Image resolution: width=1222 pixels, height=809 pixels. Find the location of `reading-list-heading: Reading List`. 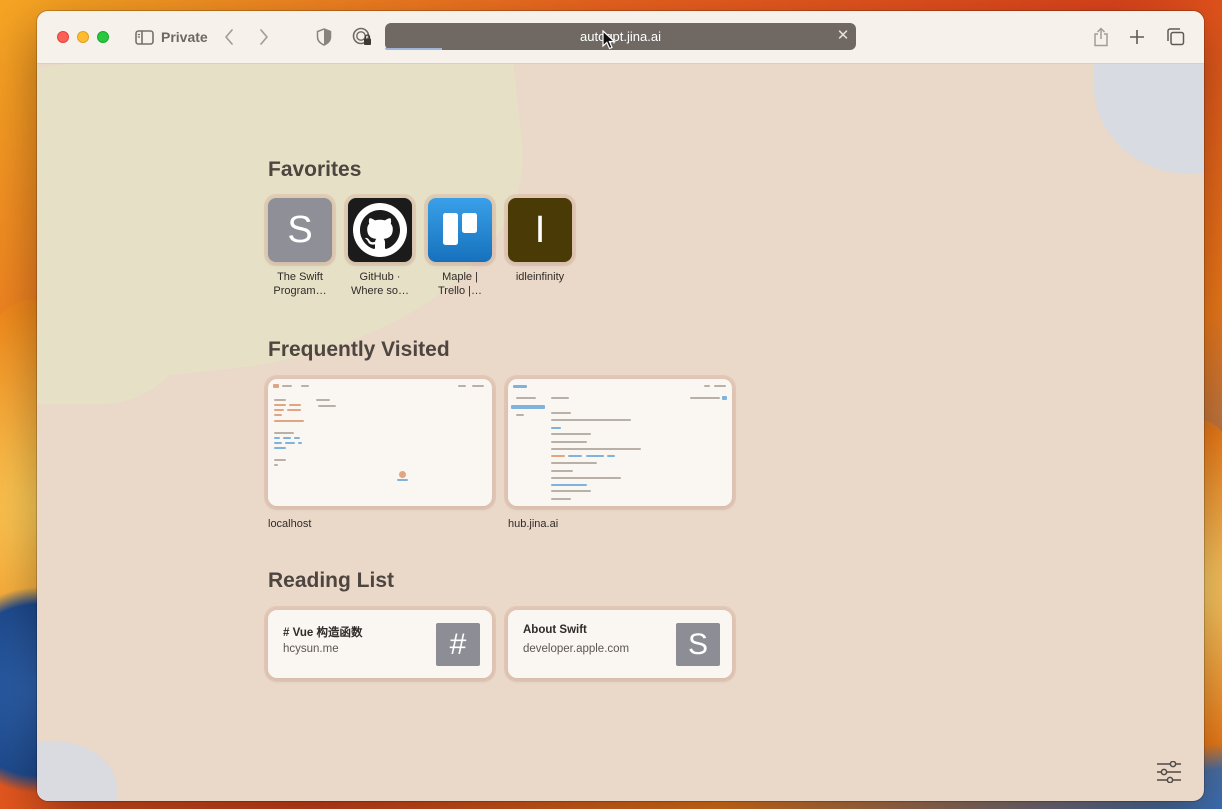

reading-list-heading: Reading List is located at coordinates (331, 580).